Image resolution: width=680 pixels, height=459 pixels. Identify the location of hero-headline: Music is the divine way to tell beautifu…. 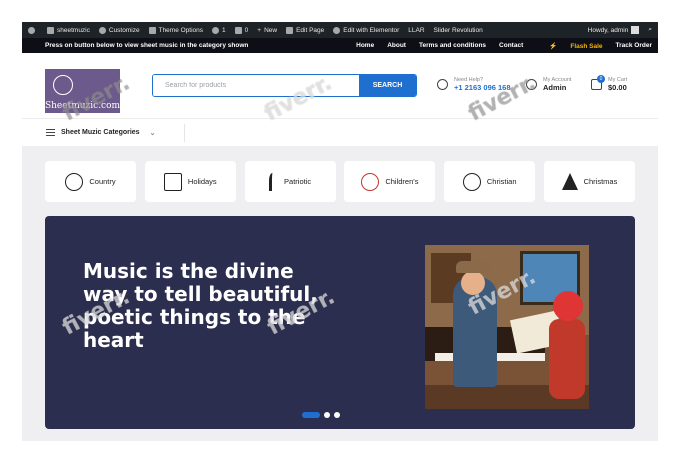
(200, 305).